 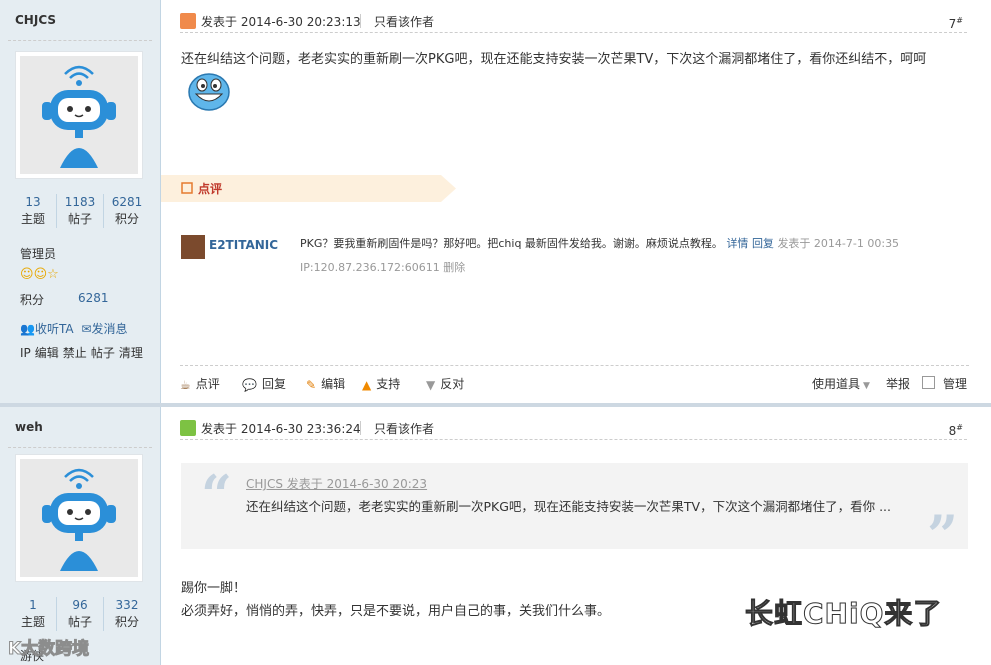 I want to click on stat-value: 6281, so click(x=127, y=202).